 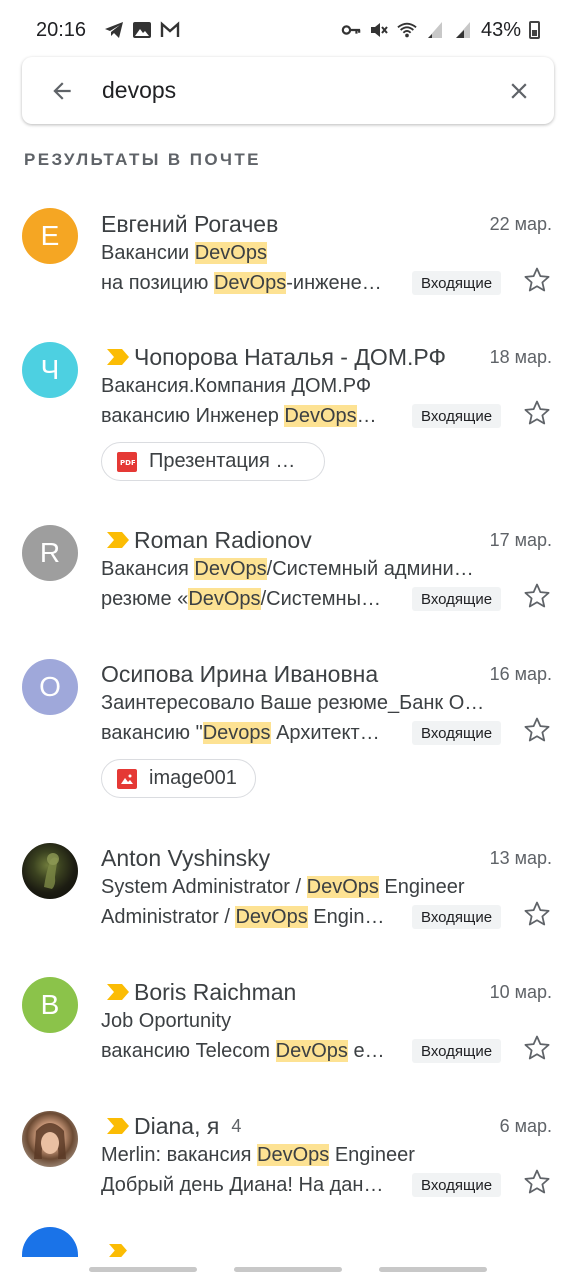 I want to click on status-bar-right: 43%, so click(x=440, y=30).